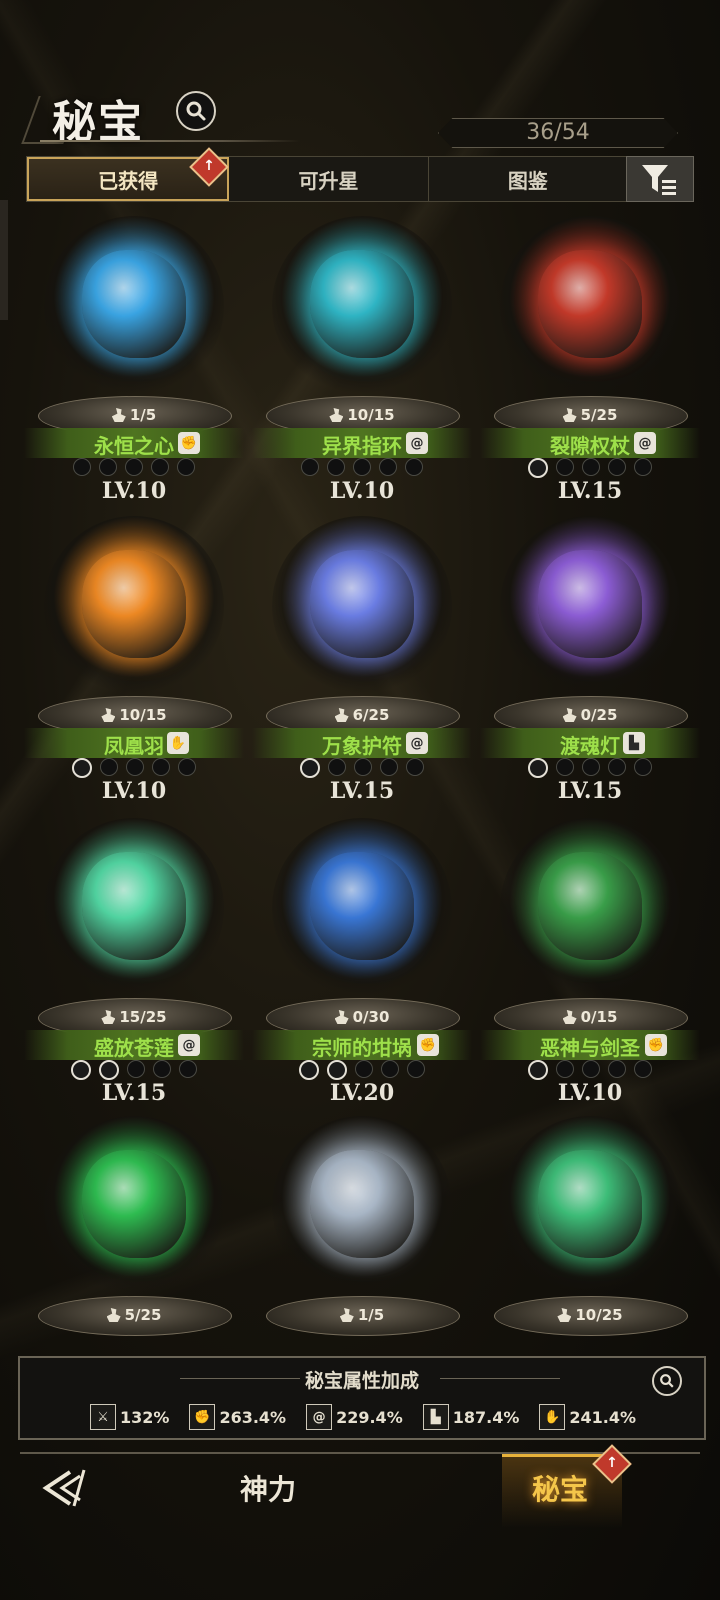 The image size is (720, 1600). I want to click on bottom-nav: 神力 秘宝 ↑, so click(360, 1522).